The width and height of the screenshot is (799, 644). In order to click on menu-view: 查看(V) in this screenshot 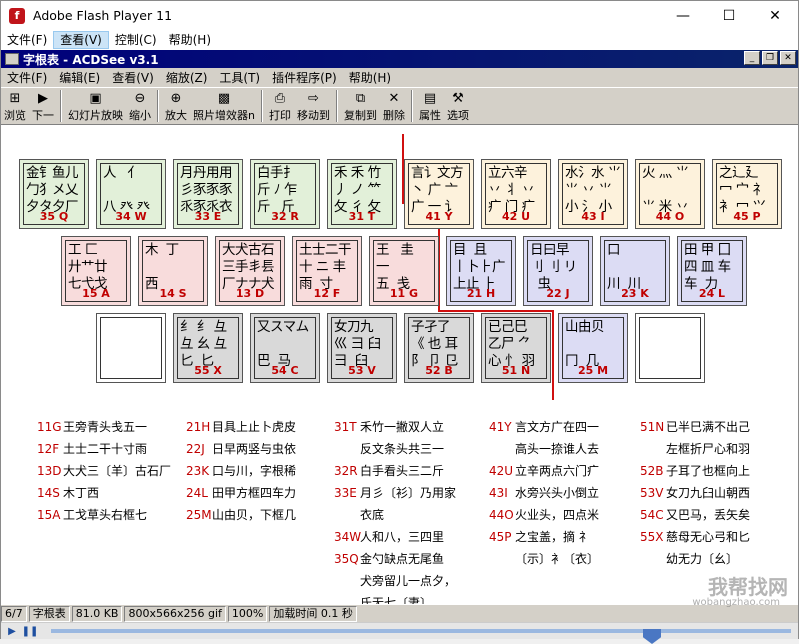, I will do `click(81, 40)`.